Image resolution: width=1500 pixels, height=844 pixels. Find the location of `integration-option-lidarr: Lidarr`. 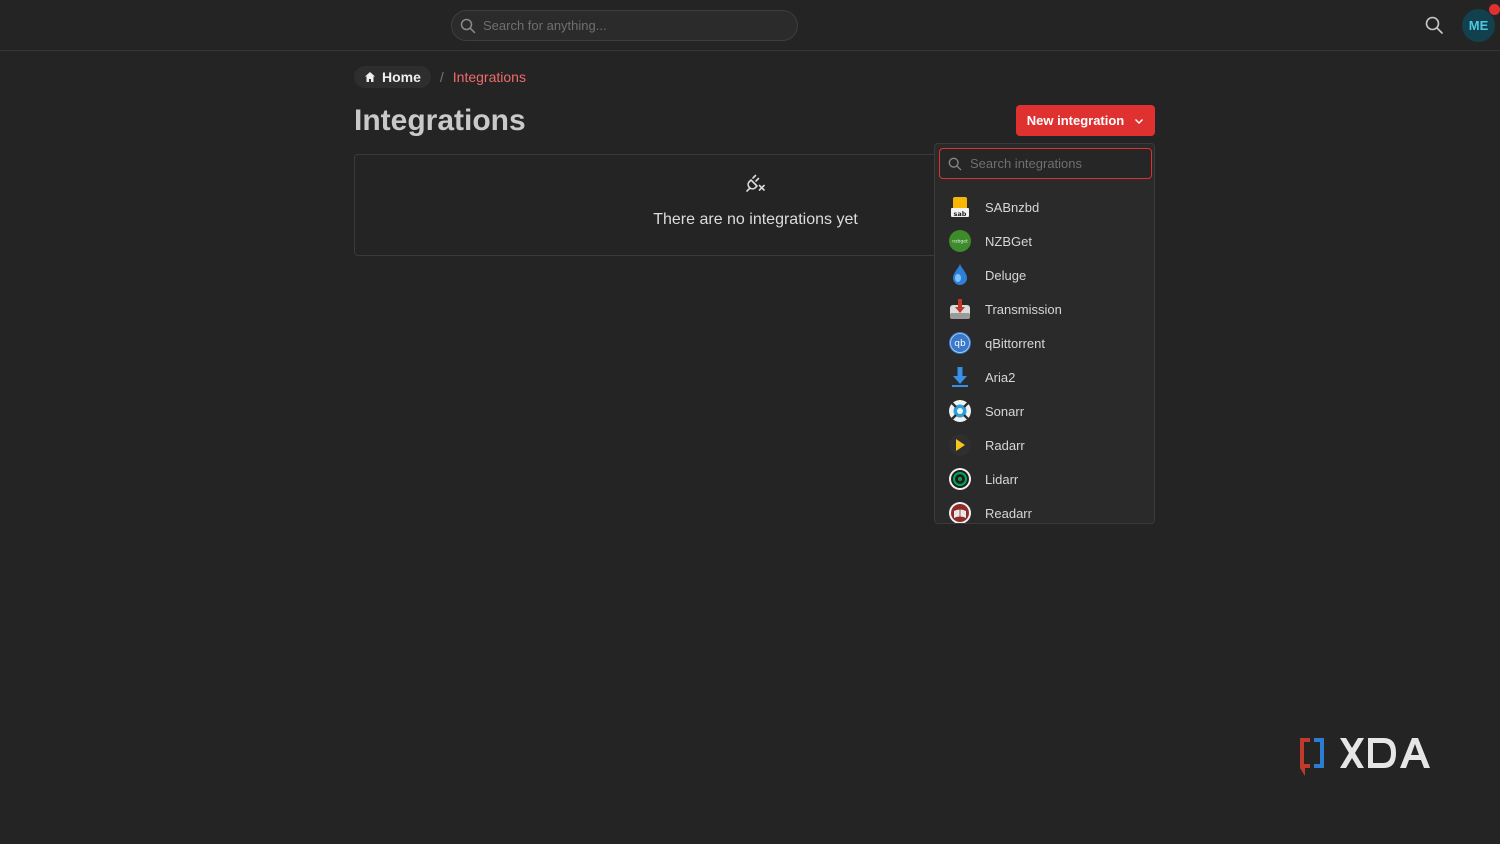

integration-option-lidarr: Lidarr is located at coordinates (1044, 479).